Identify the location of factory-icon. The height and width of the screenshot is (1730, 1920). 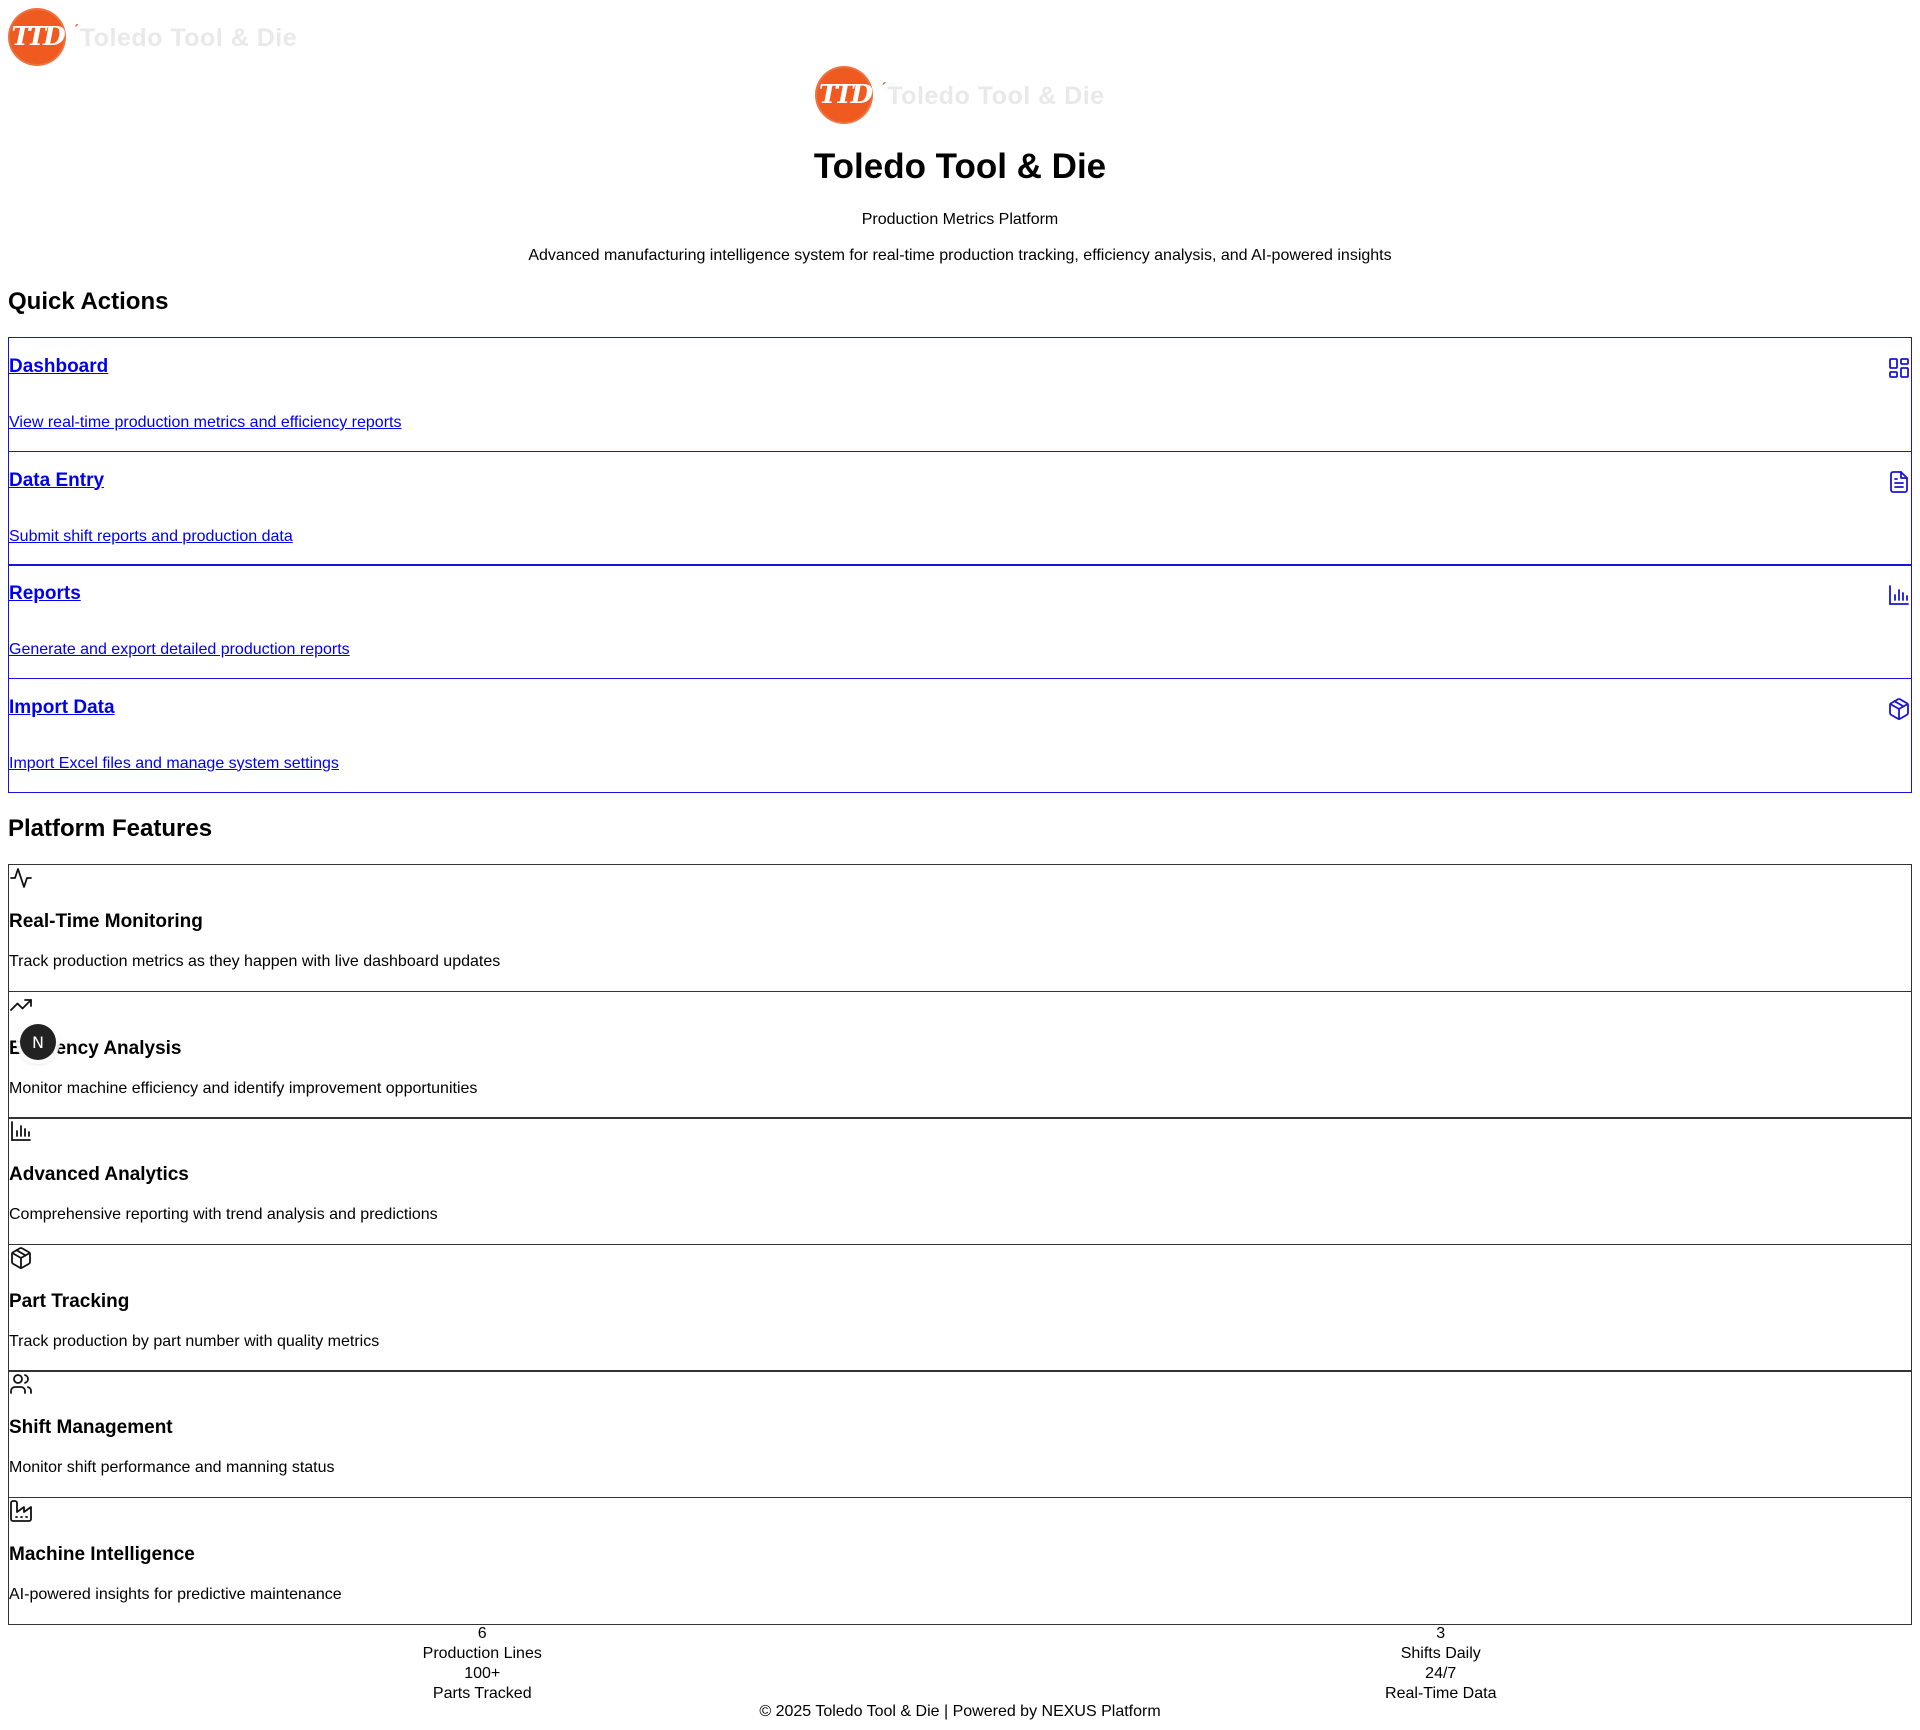
(21, 1510).